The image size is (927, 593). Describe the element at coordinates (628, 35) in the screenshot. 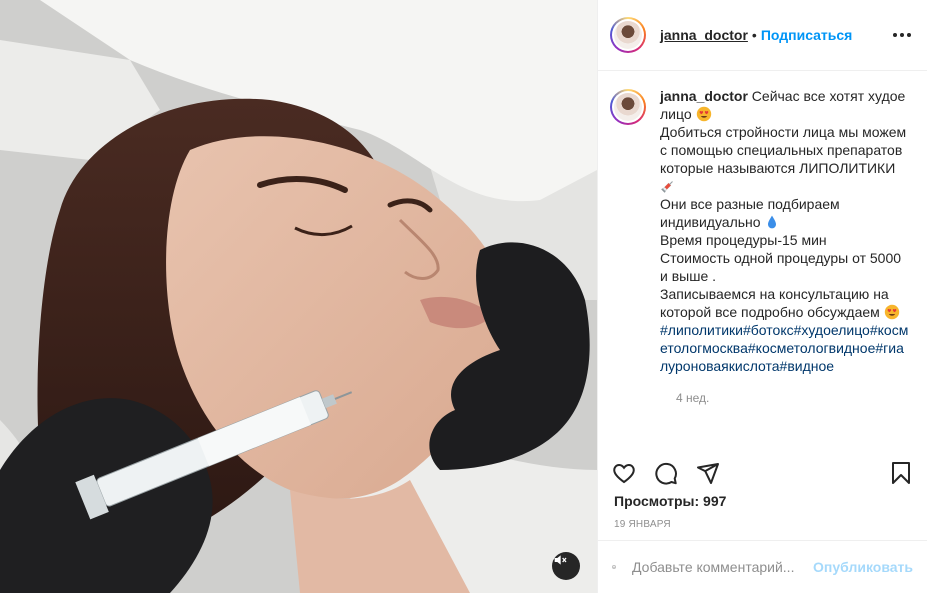

I see `author-avatar` at that location.